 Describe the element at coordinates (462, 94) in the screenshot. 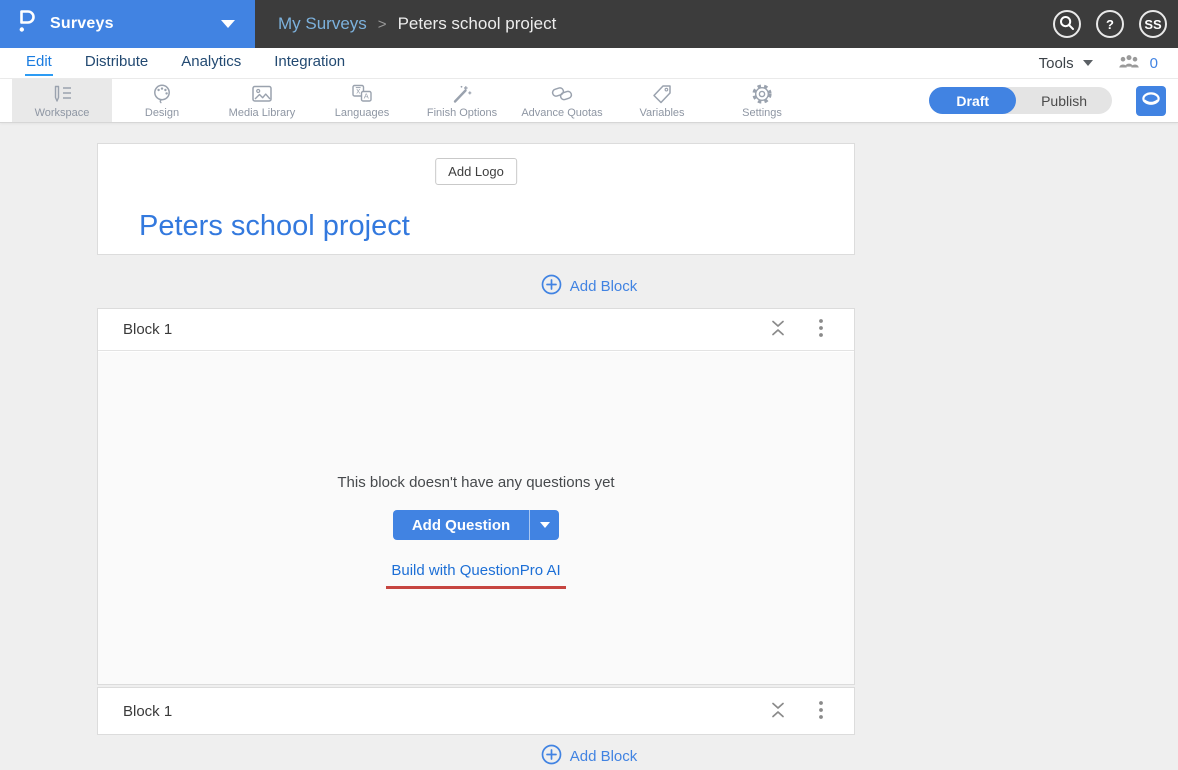

I see `finish-options-icon` at that location.